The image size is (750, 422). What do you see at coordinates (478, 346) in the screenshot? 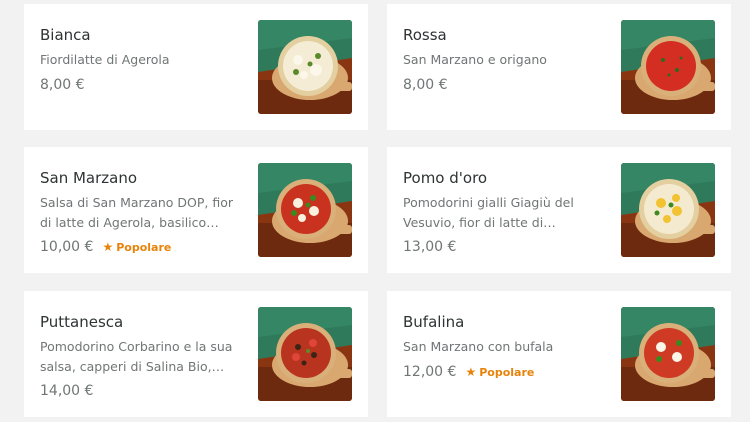
I see `menu-item-description: San Marzano con bufala` at bounding box center [478, 346].